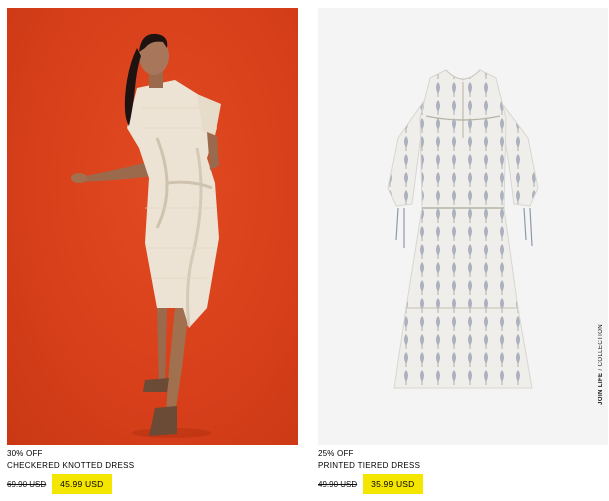 Image resolution: width=609 pixels, height=501 pixels. What do you see at coordinates (27, 484) in the screenshot?
I see `original-price: 69.90 USD` at bounding box center [27, 484].